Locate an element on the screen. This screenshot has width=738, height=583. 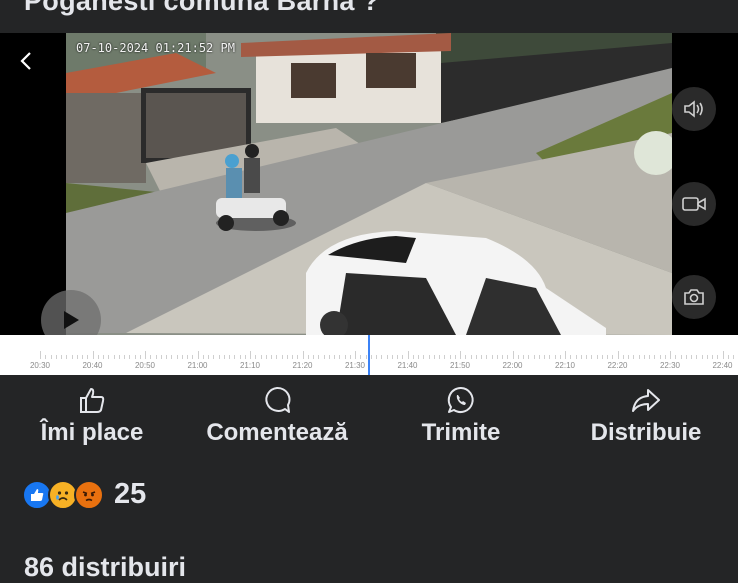
timeline-label: 22:30 is located at coordinates (670, 365).